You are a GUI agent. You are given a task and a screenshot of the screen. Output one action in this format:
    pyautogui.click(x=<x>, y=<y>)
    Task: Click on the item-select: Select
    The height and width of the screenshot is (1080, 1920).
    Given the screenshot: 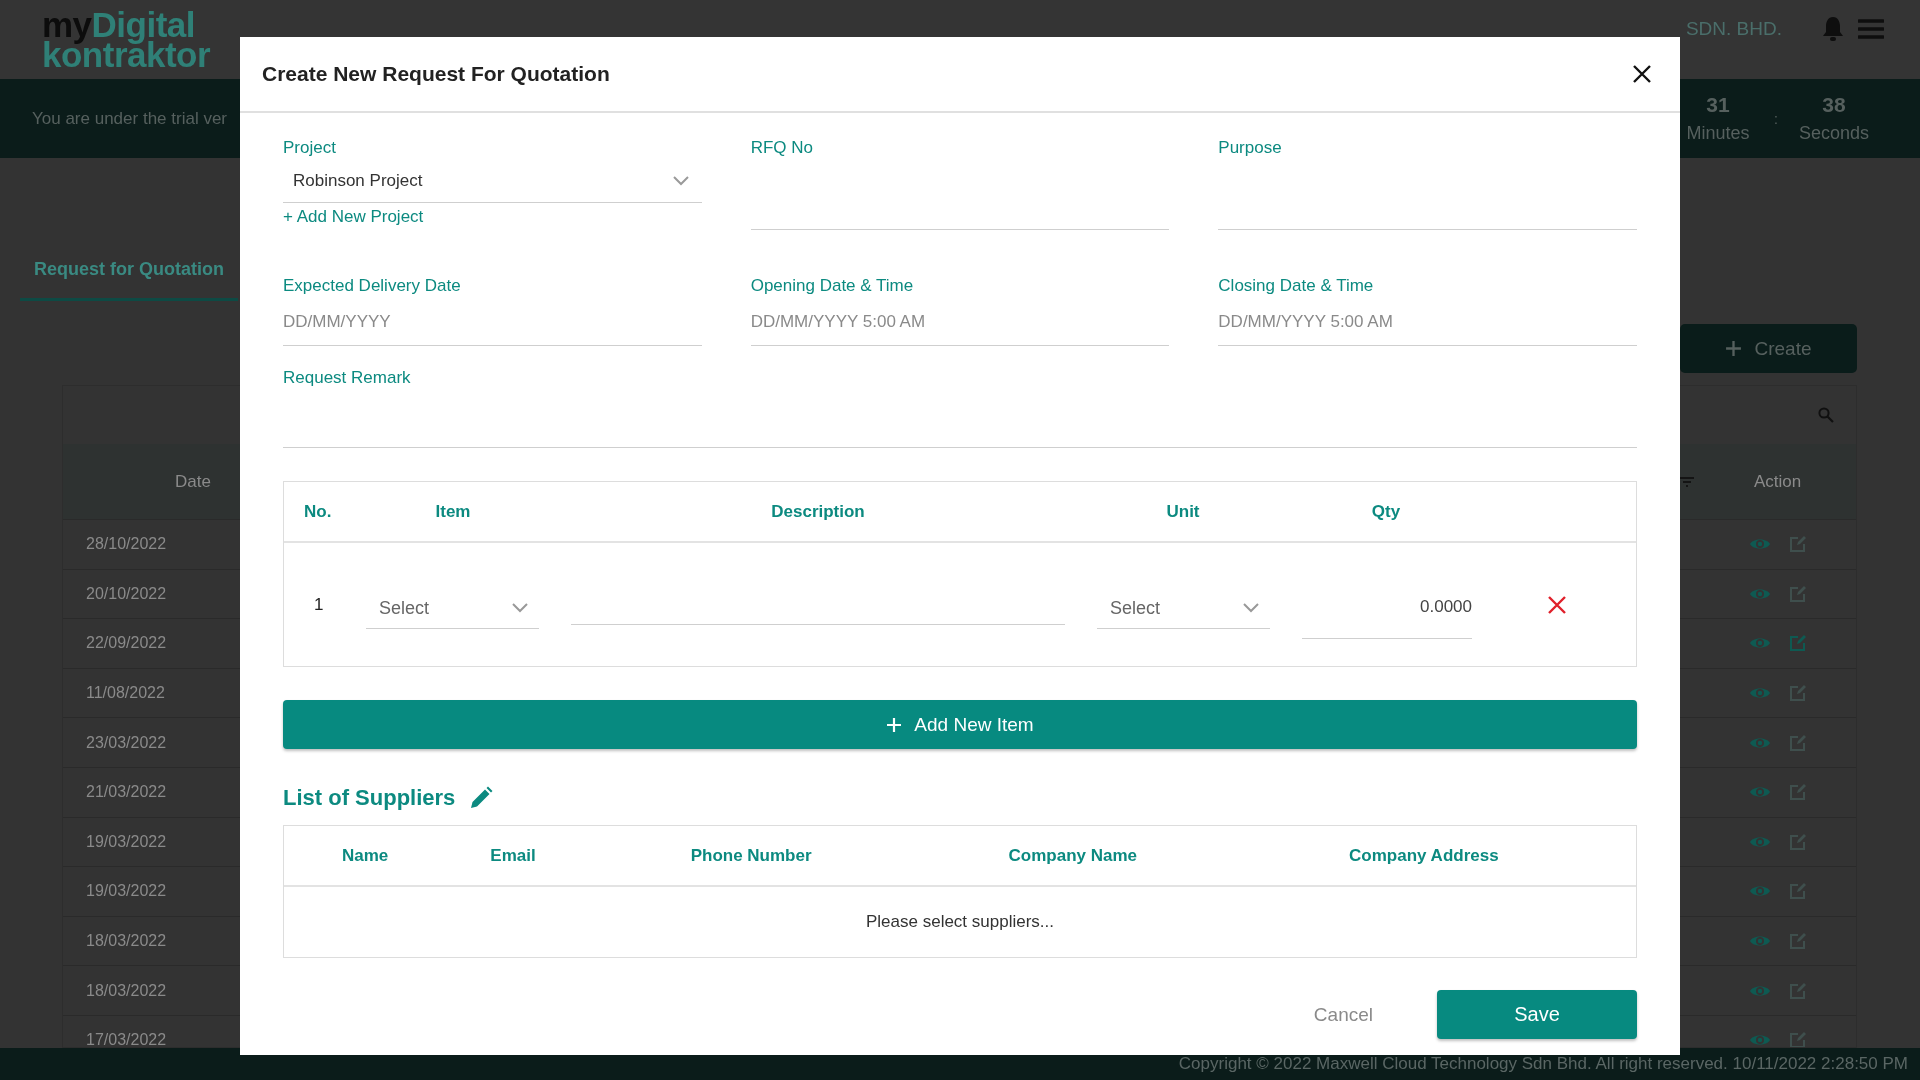 What is the action you would take?
    pyautogui.click(x=452, y=608)
    